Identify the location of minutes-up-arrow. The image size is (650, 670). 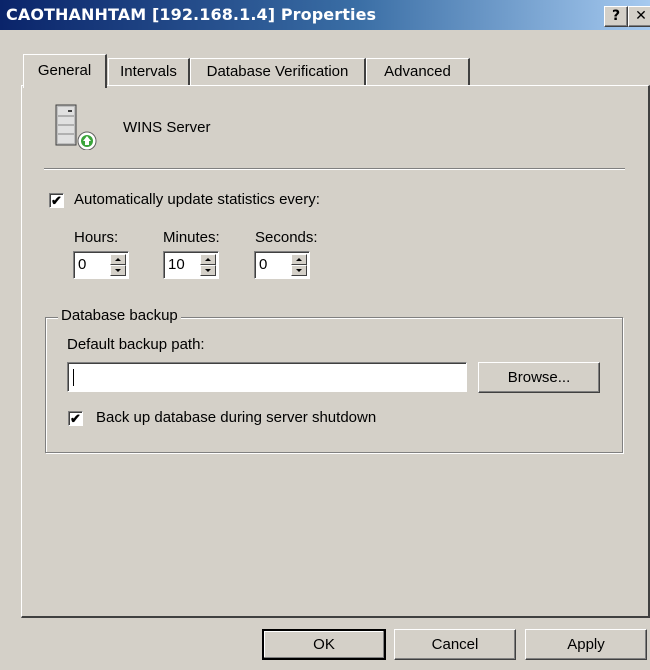
(208, 259).